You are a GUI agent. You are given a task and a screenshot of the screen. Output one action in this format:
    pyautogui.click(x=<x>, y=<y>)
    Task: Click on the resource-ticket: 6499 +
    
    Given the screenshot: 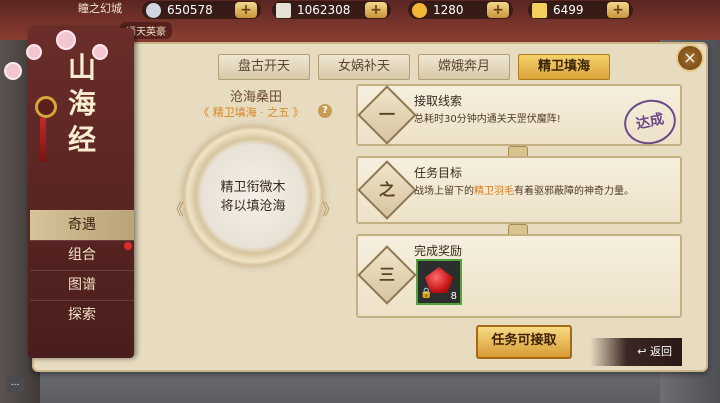 What is the action you would take?
    pyautogui.click(x=580, y=10)
    